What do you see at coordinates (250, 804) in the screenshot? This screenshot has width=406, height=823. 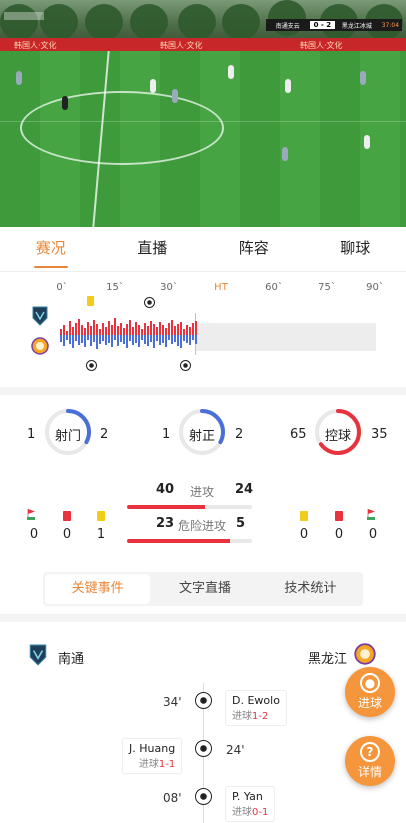 I see `event-card: P. Yan 进球0-1` at bounding box center [250, 804].